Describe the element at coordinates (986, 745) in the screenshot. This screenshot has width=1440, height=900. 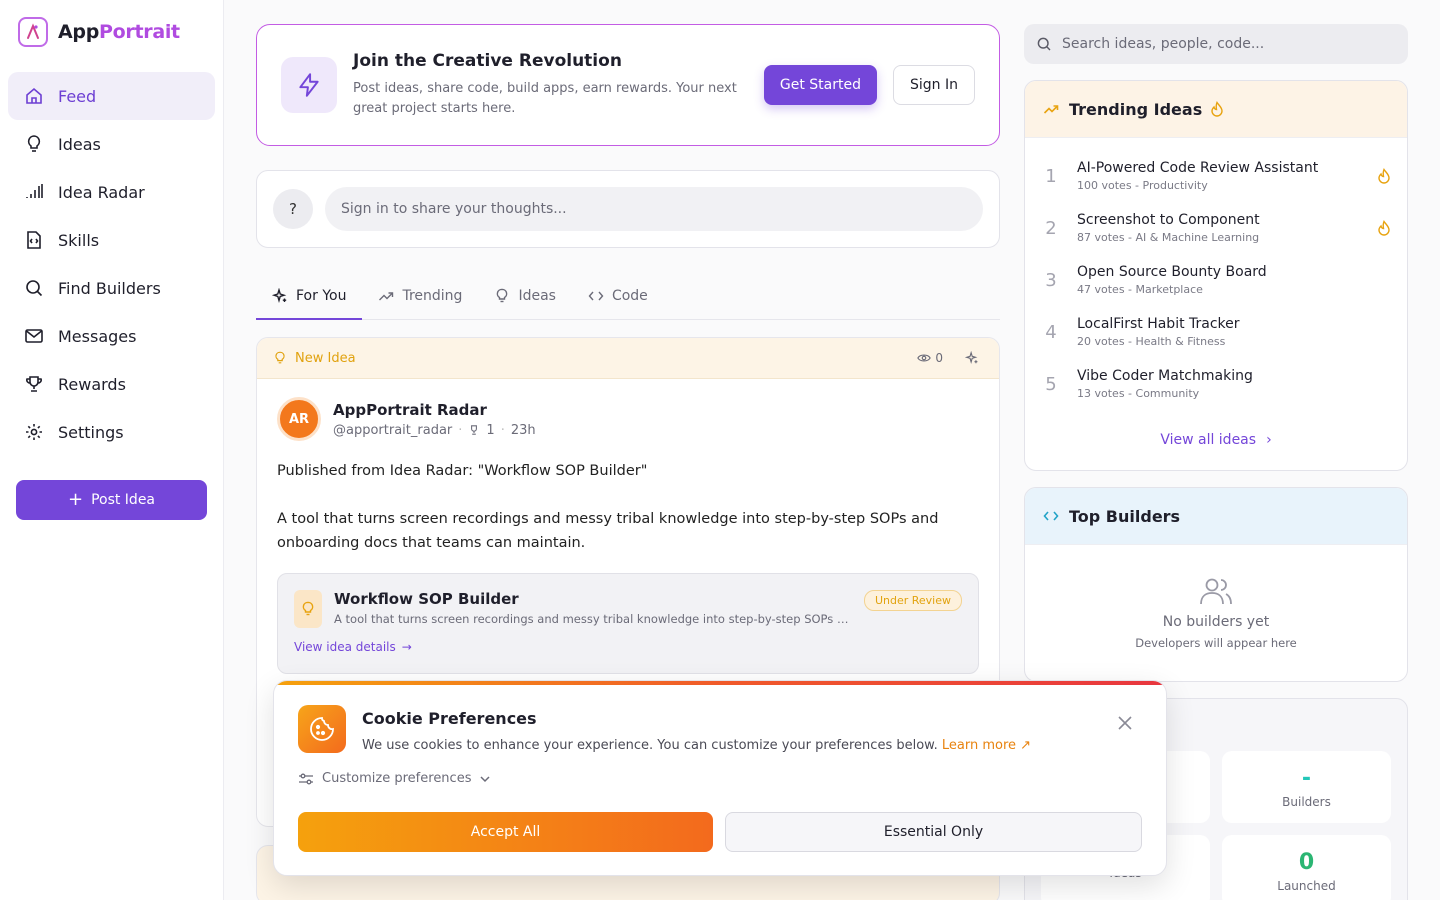
I see `learn-more-link: Learn more ↗` at that location.